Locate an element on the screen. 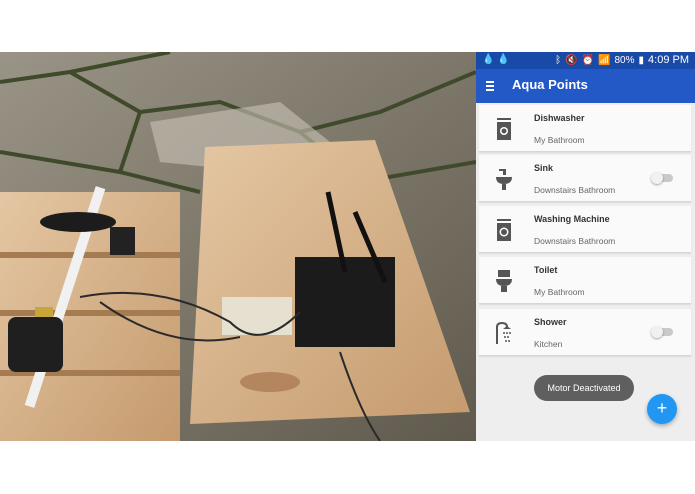  status-bar: 💧 💧 ᛒ 🔇 ⏰ 📶 80% ▮ 4:09 PM is located at coordinates (585, 60).